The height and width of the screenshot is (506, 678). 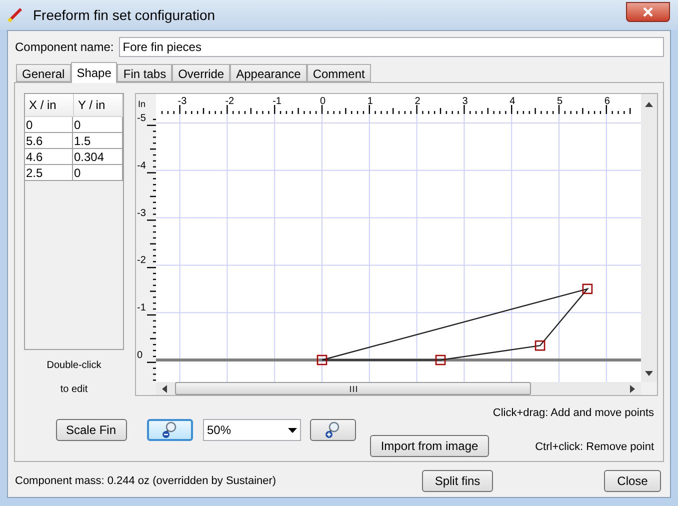 What do you see at coordinates (370, 101) in the screenshot?
I see `ruler-label: 1` at bounding box center [370, 101].